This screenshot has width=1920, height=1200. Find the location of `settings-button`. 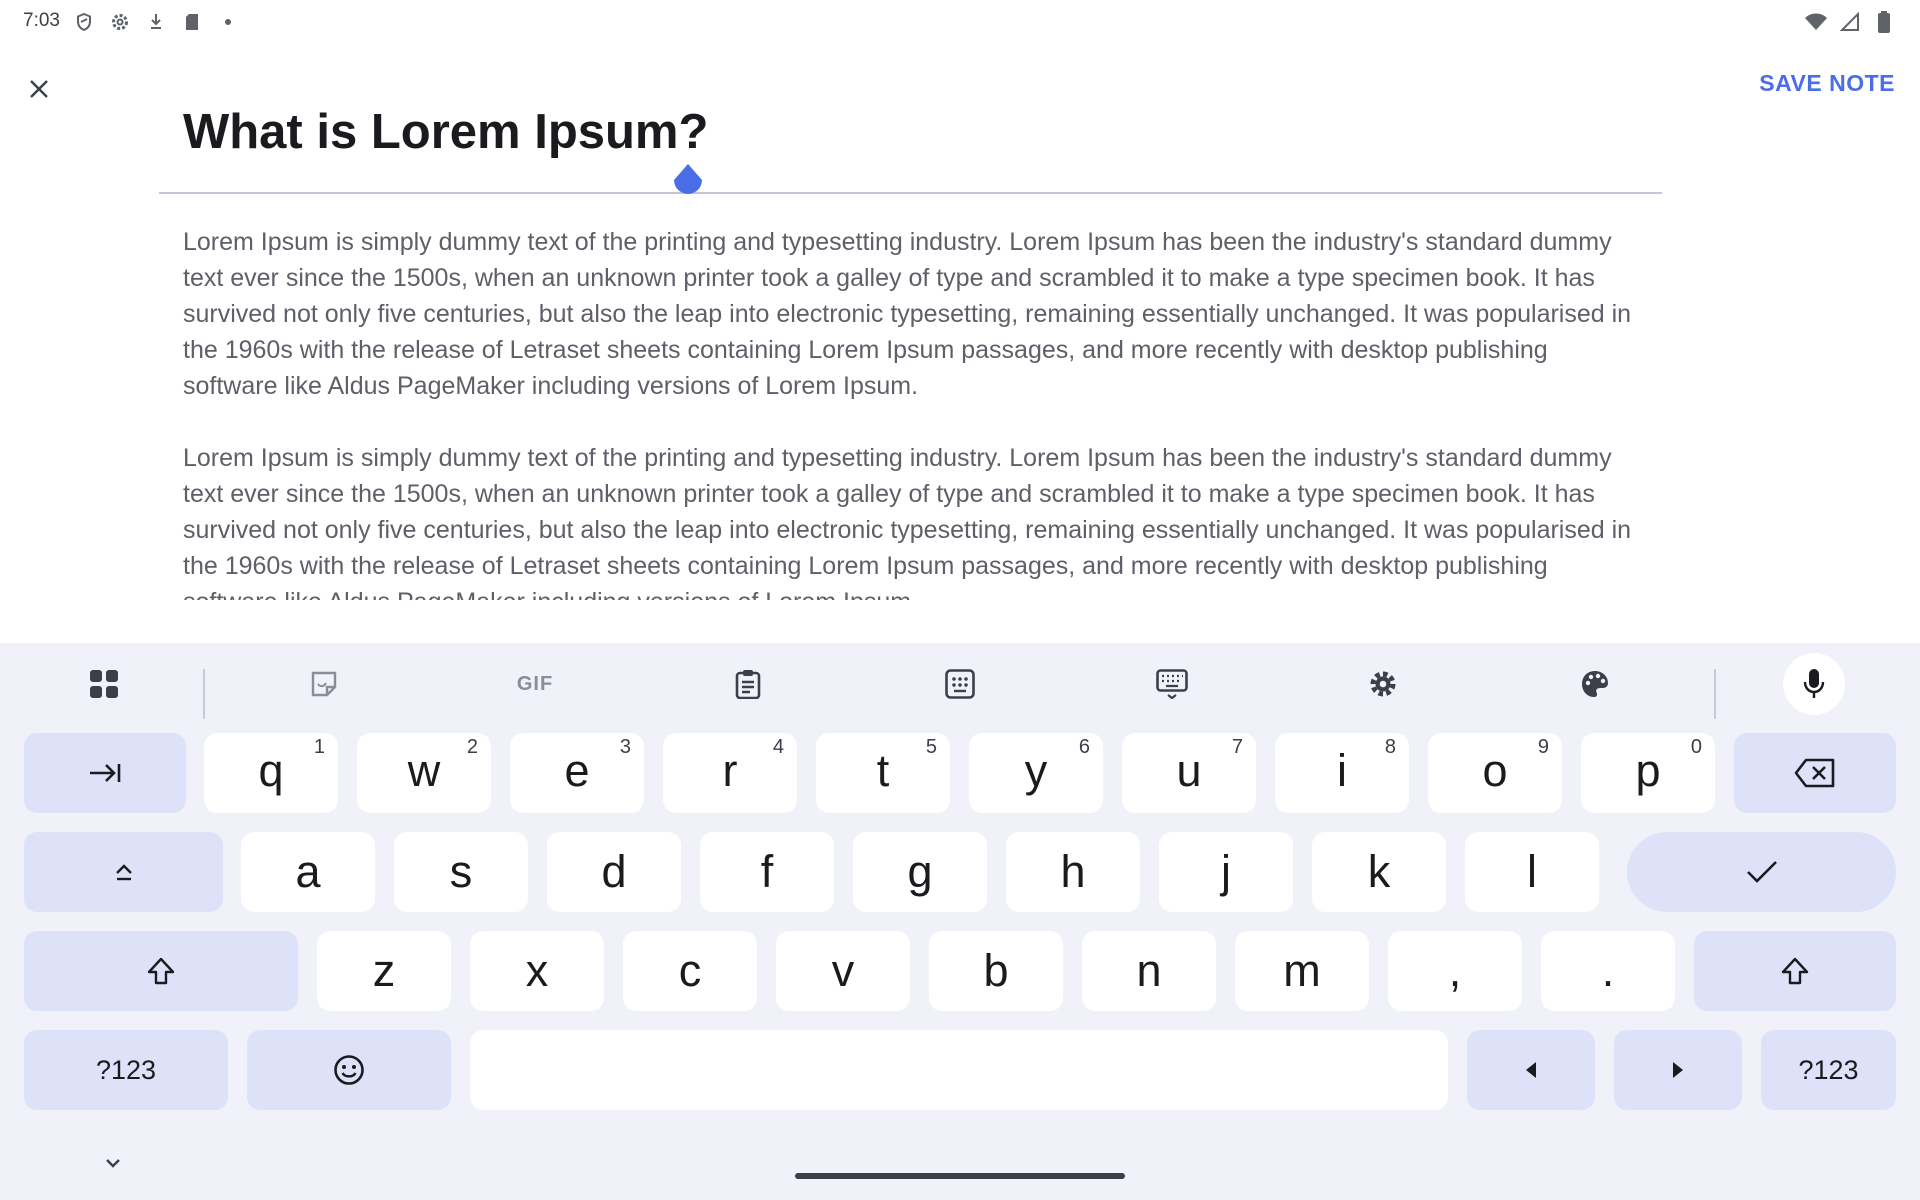

settings-button is located at coordinates (1383, 684).